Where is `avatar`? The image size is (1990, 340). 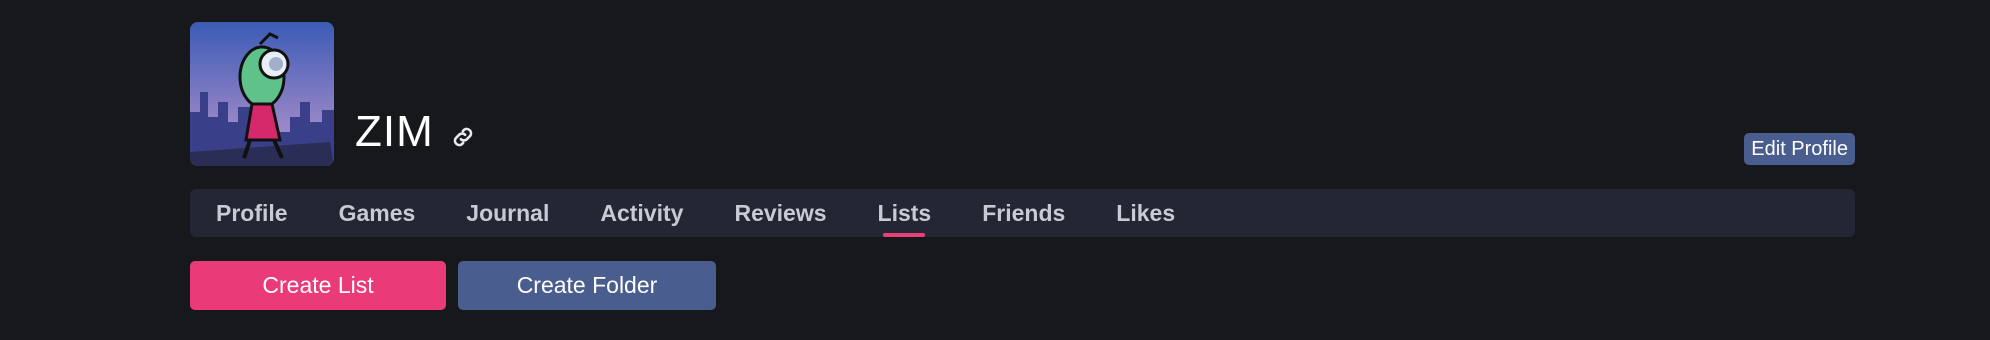 avatar is located at coordinates (262, 94).